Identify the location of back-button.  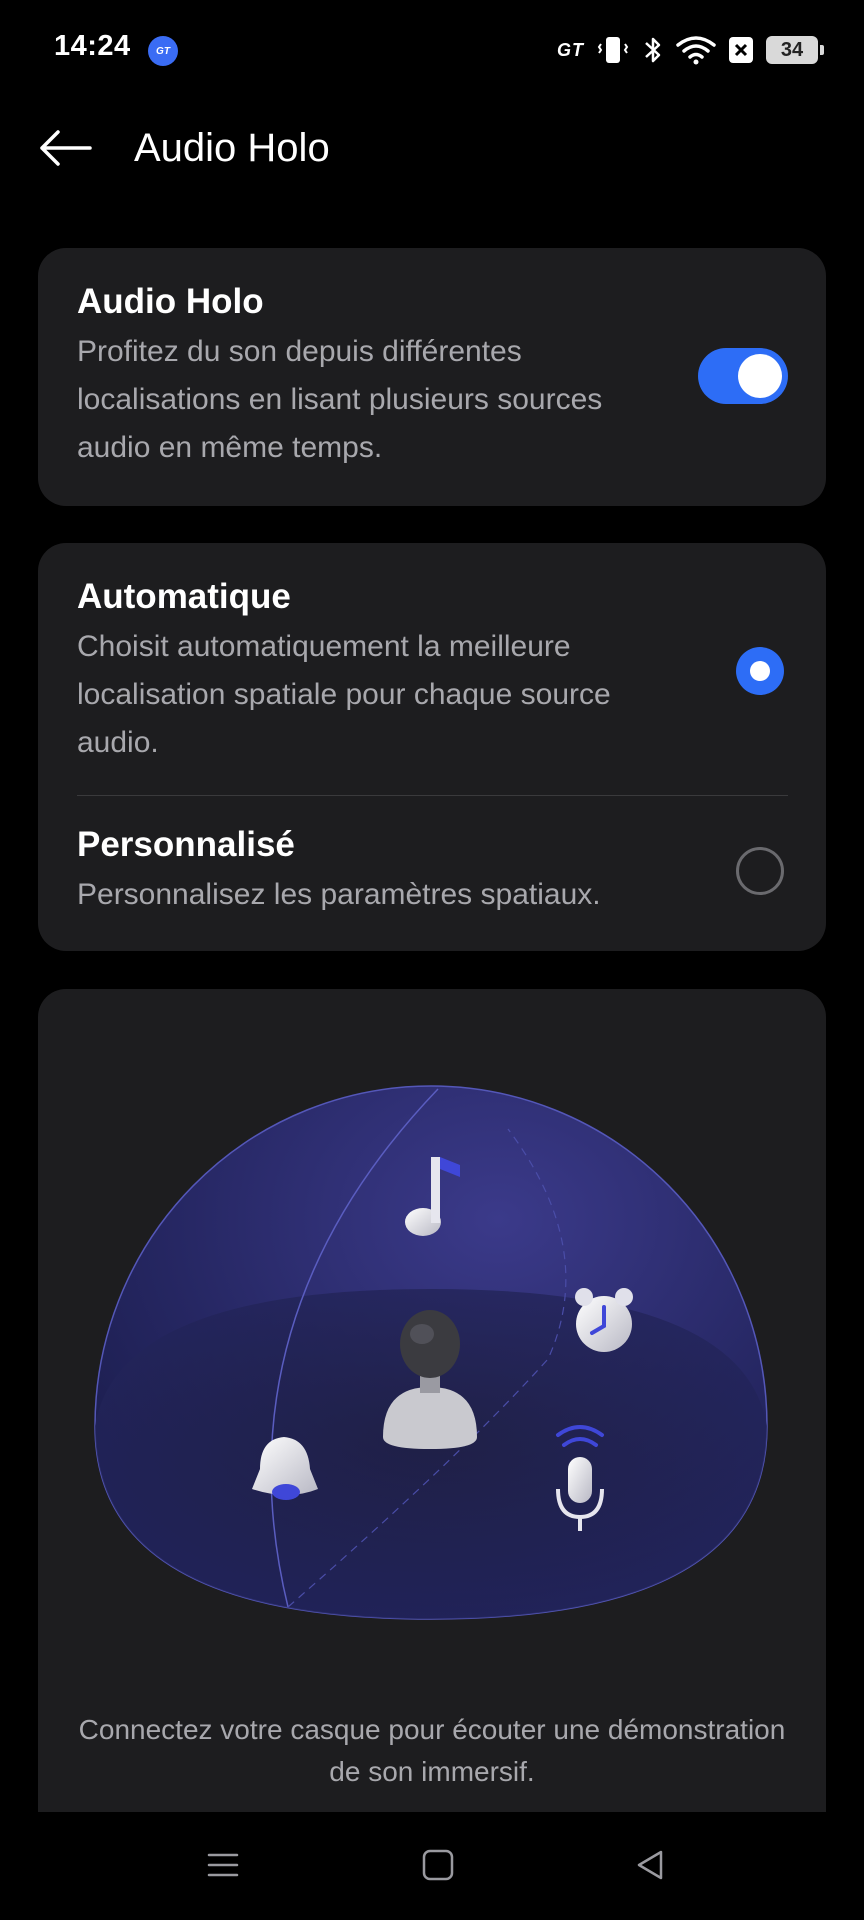
(65, 150).